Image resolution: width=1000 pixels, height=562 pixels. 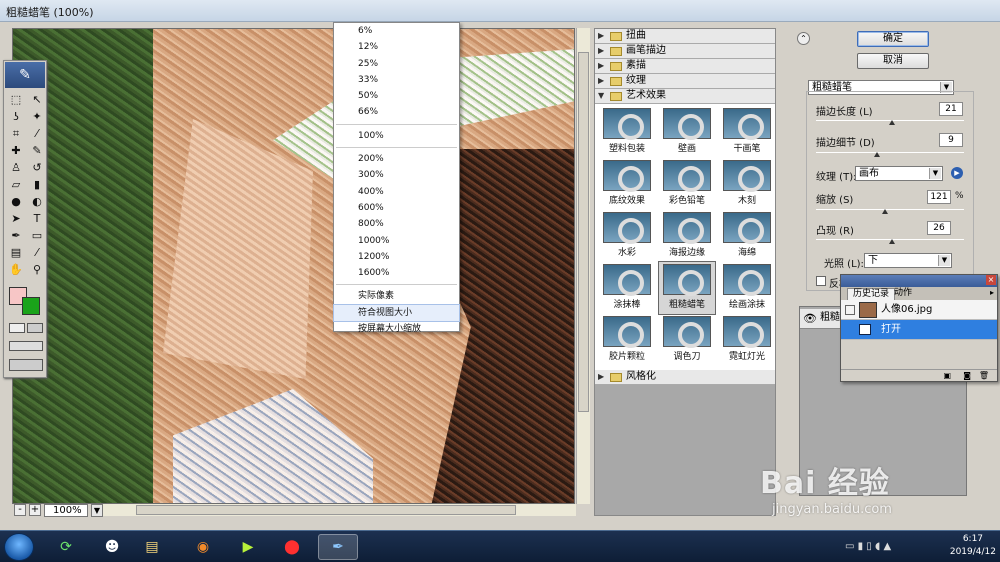 I want to click on filter-thumbnail: 调色刀, so click(x=687, y=340).